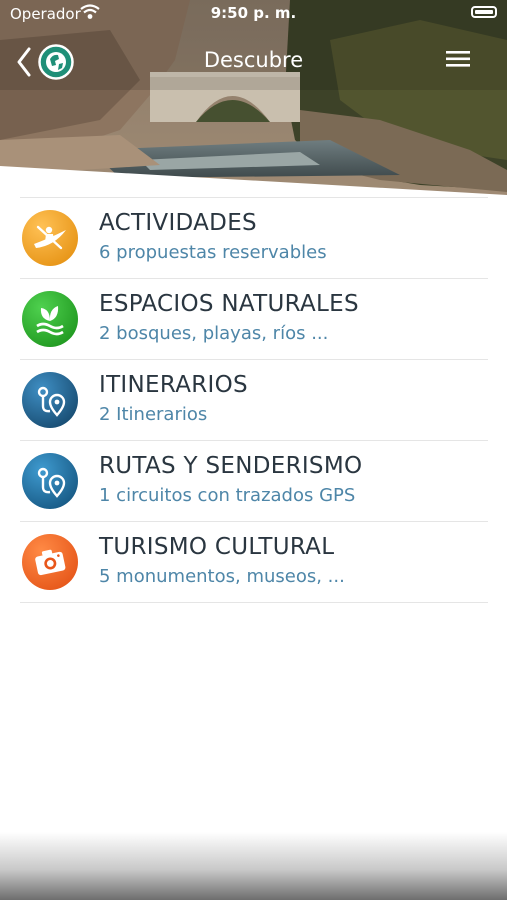 This screenshot has width=507, height=900. What do you see at coordinates (253, 866) in the screenshot?
I see `bottom-shadow` at bounding box center [253, 866].